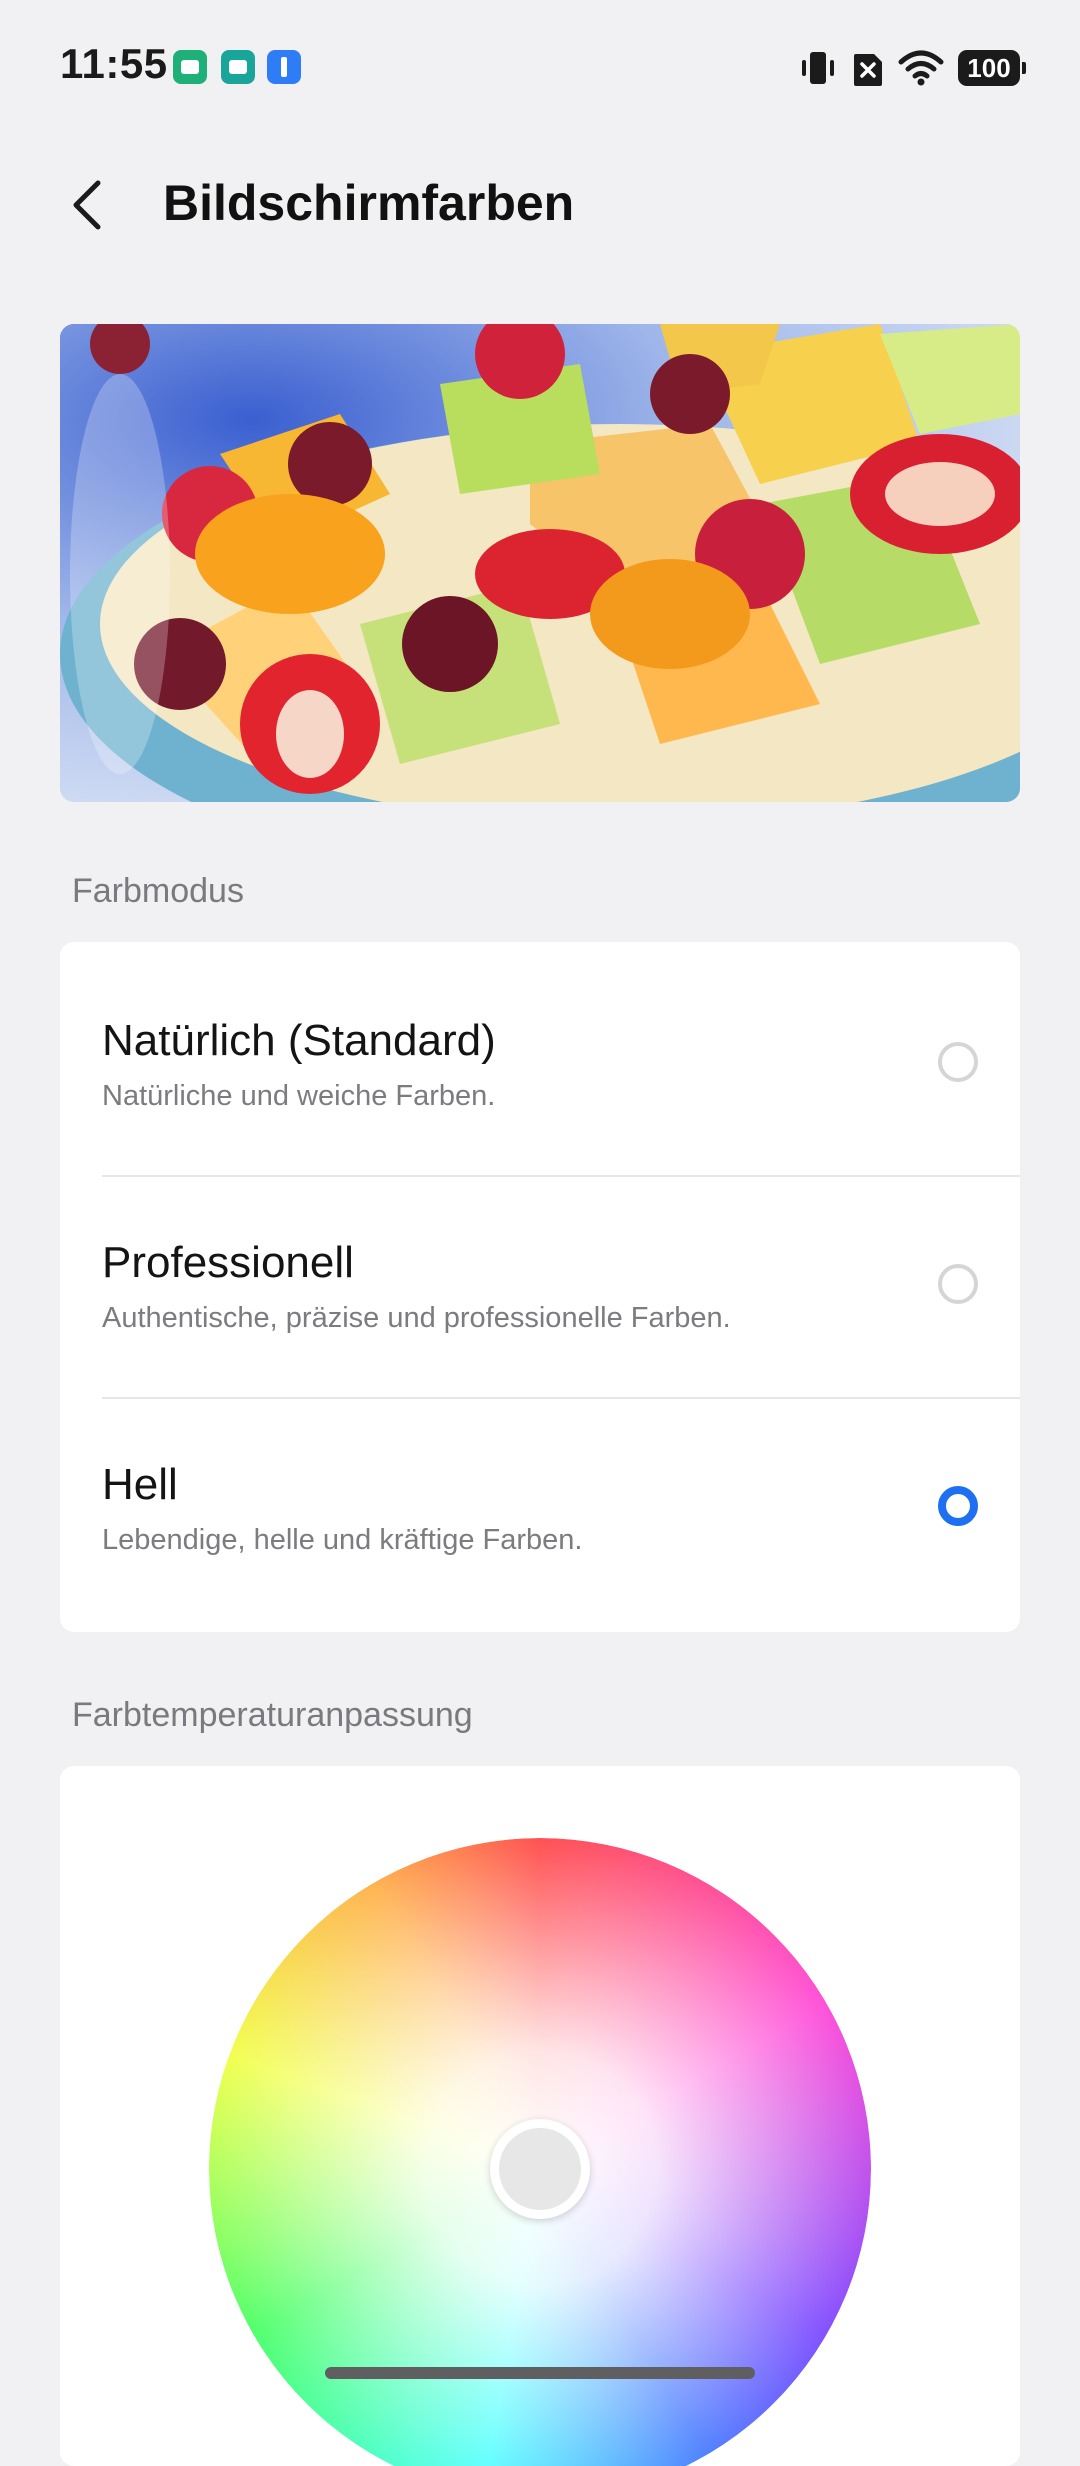 This screenshot has height=2466, width=1080. I want to click on color-mode-label: Farbmodus, so click(158, 891).